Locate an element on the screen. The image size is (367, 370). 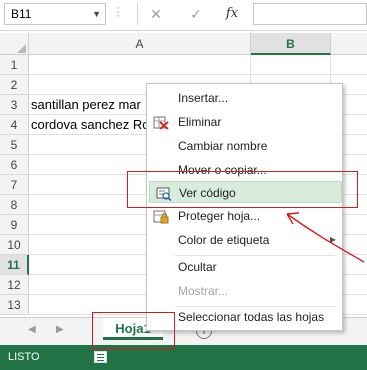
row-header: 10 is located at coordinates (14, 245).